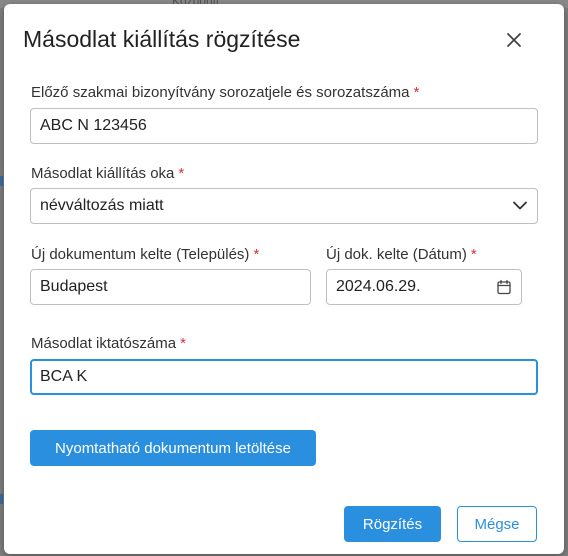 The height and width of the screenshot is (556, 568). Describe the element at coordinates (102, 205) in the screenshot. I see `reason-select-value: névváltozás miatt` at that location.